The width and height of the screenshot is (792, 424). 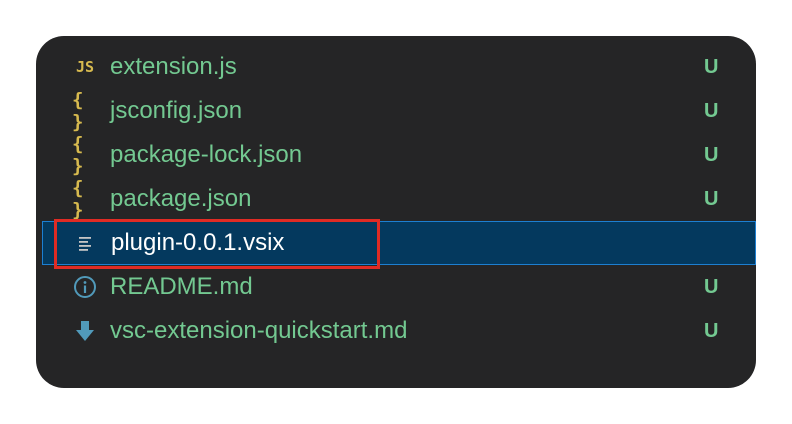 What do you see at coordinates (399, 243) in the screenshot?
I see `file-item-plugin-vsix: plugin-0.0.1.vsix` at bounding box center [399, 243].